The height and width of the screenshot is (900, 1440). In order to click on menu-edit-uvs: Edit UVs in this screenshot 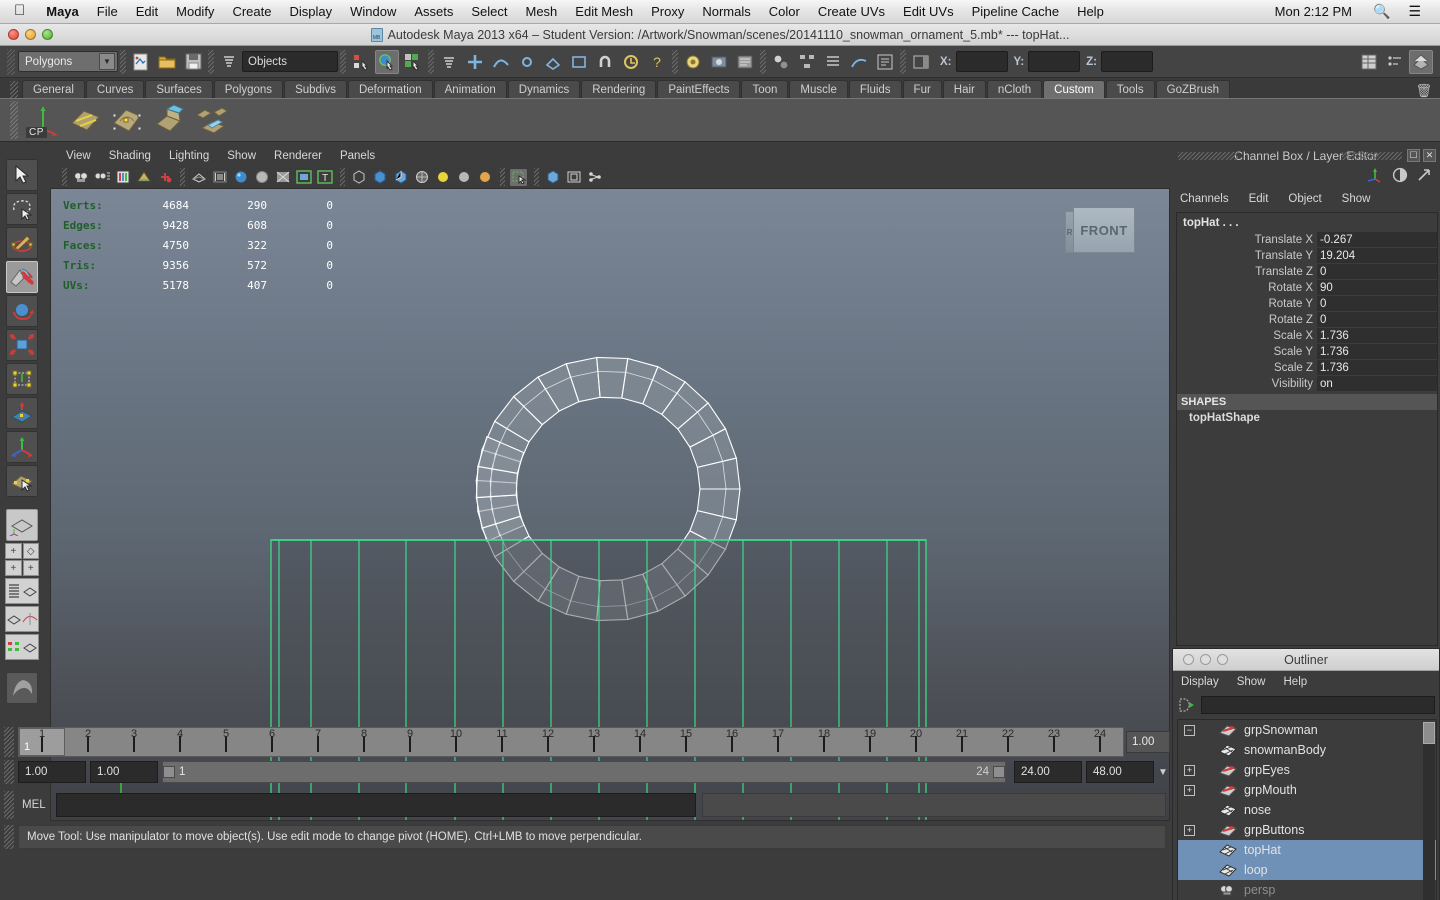, I will do `click(928, 12)`.